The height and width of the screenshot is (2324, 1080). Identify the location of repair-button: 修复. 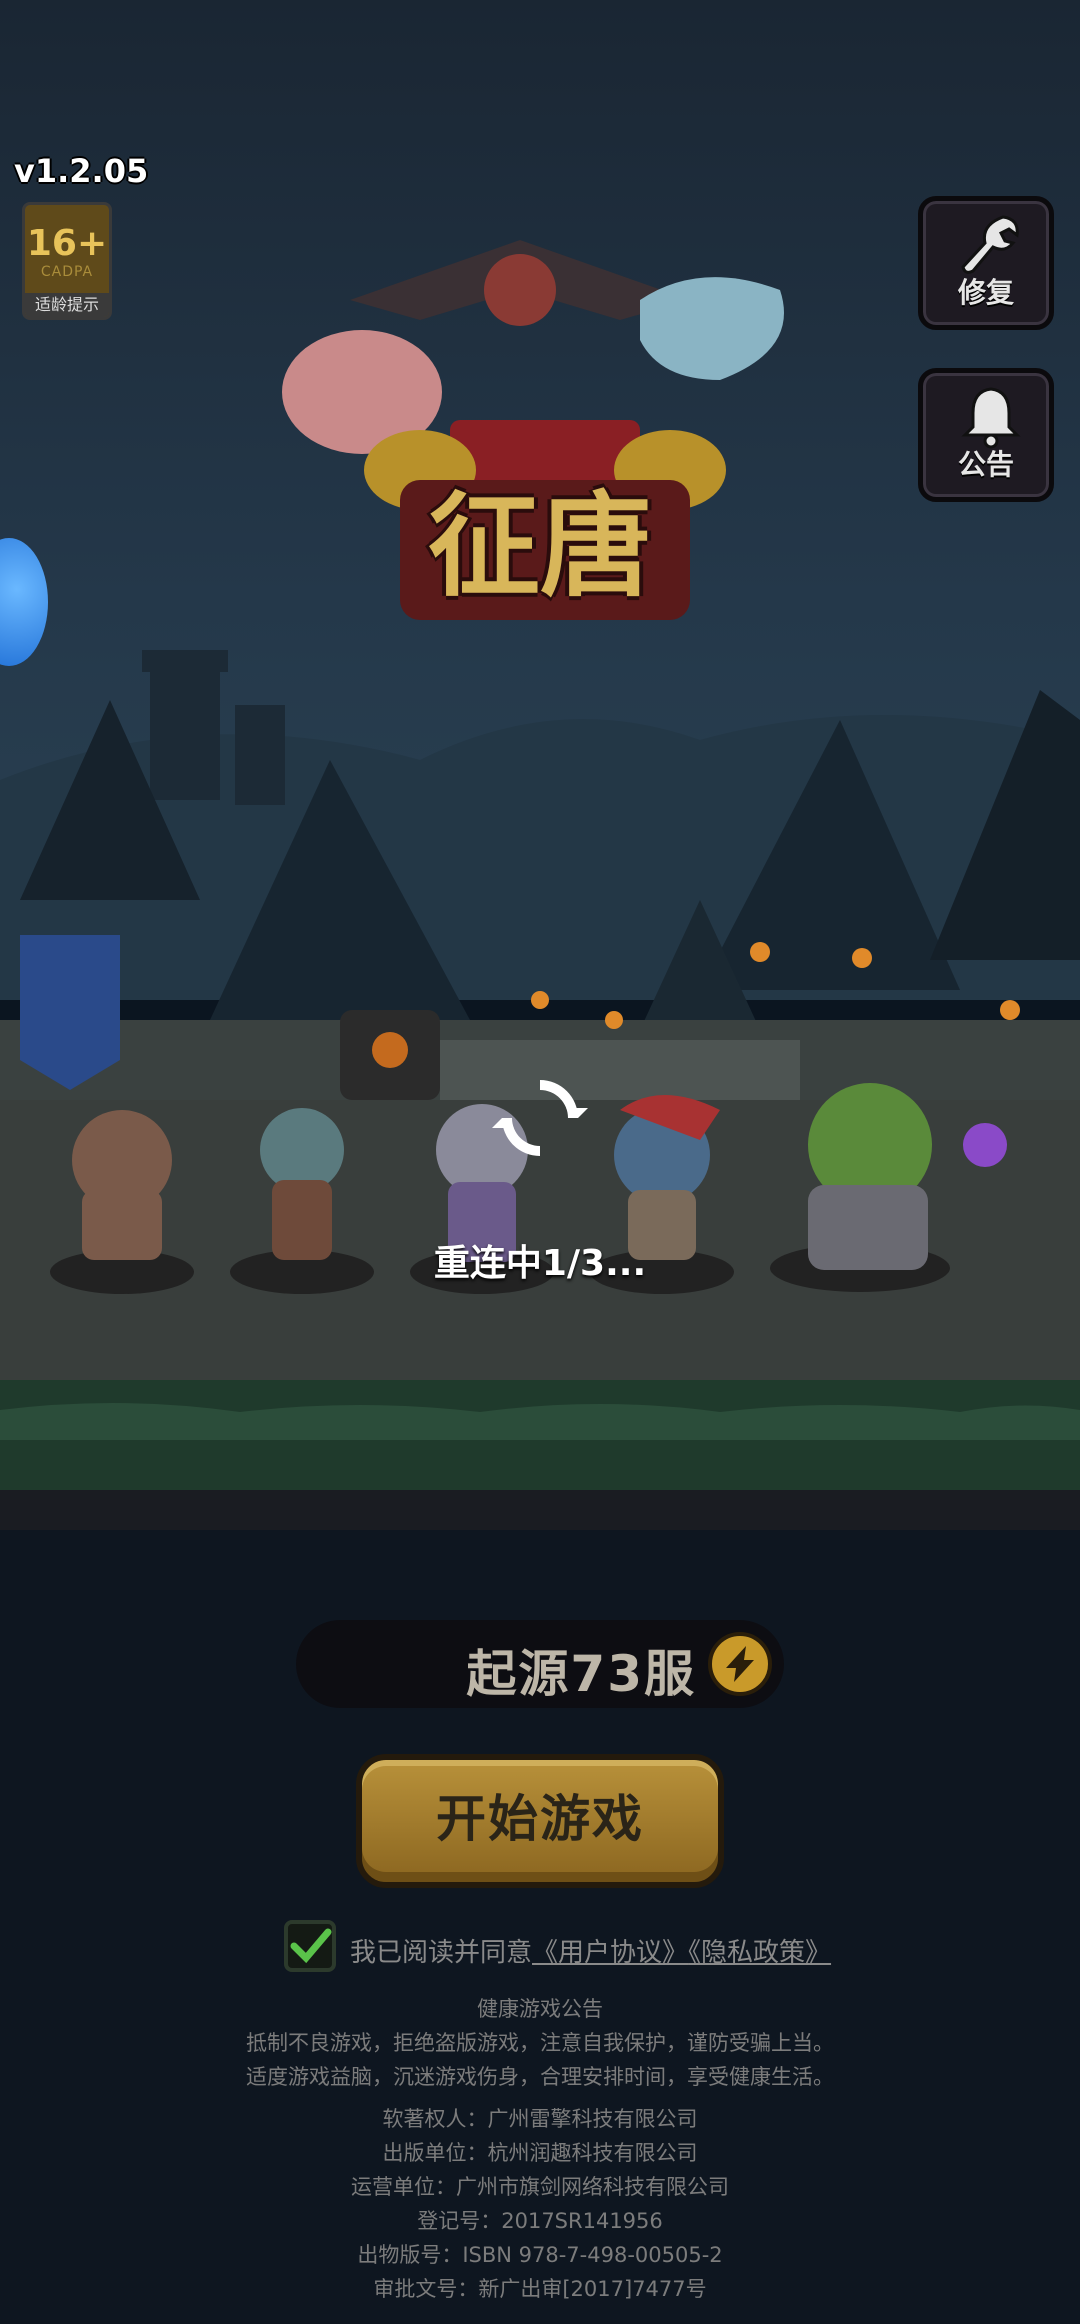
(986, 263).